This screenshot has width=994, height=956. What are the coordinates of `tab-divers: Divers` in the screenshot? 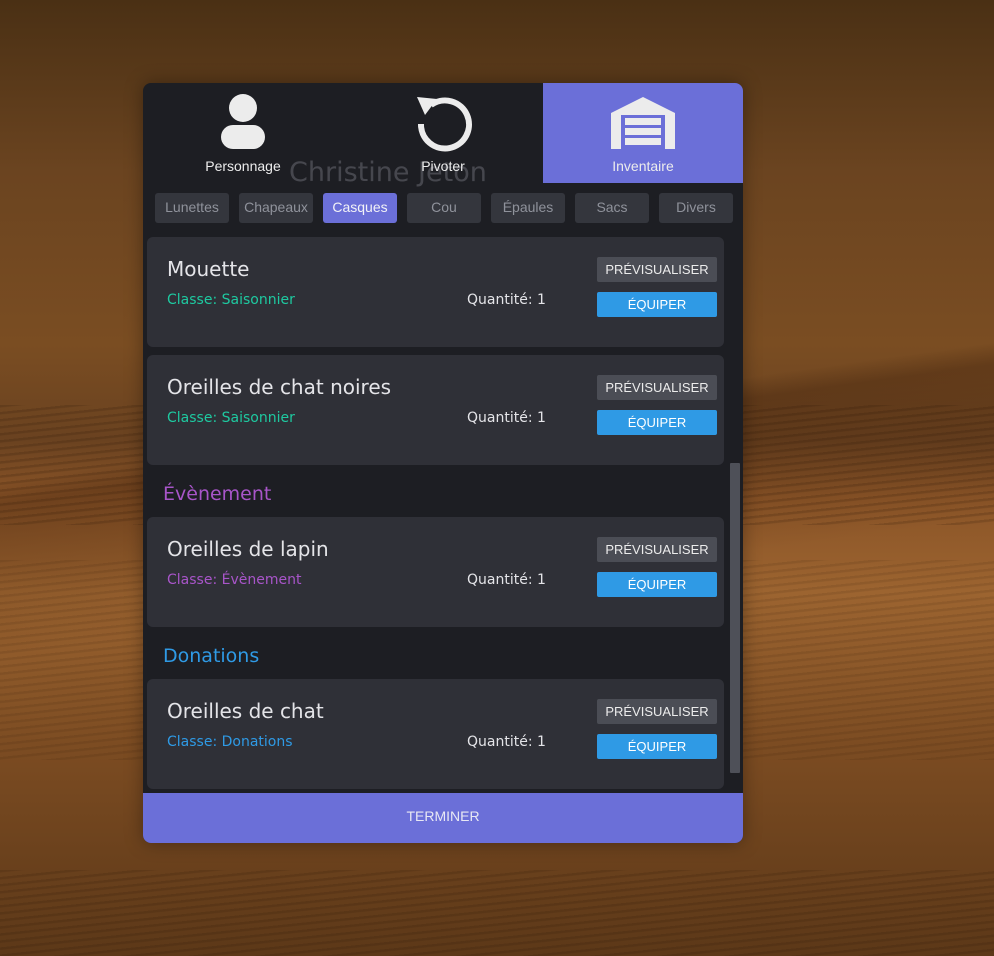 It's located at (696, 208).